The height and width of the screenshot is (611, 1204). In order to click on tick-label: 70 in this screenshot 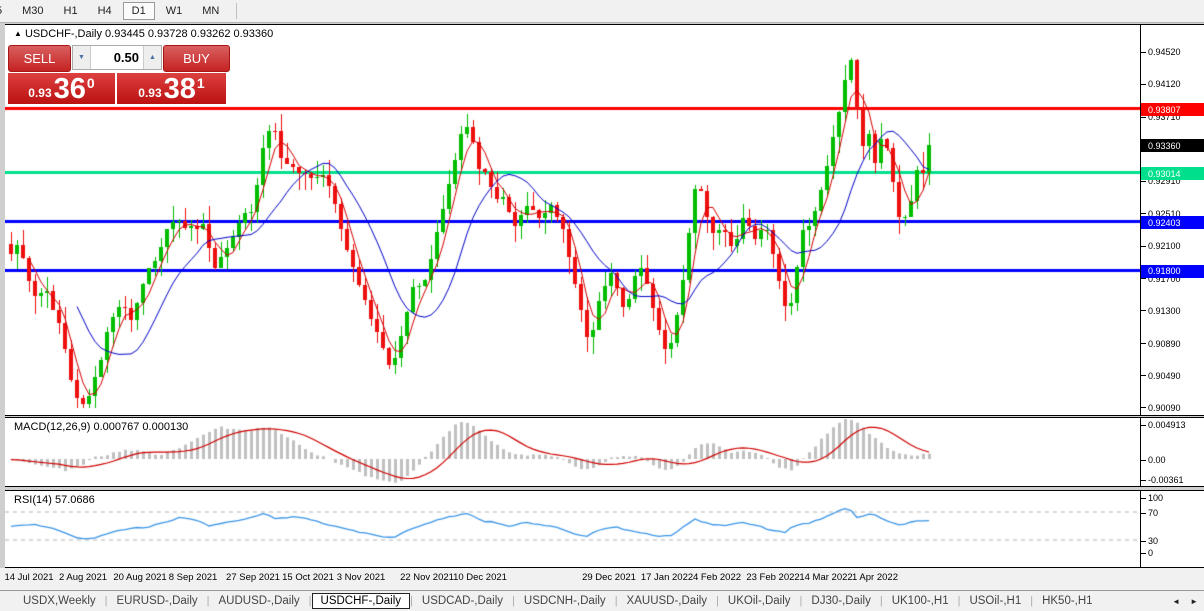, I will do `click(1153, 513)`.